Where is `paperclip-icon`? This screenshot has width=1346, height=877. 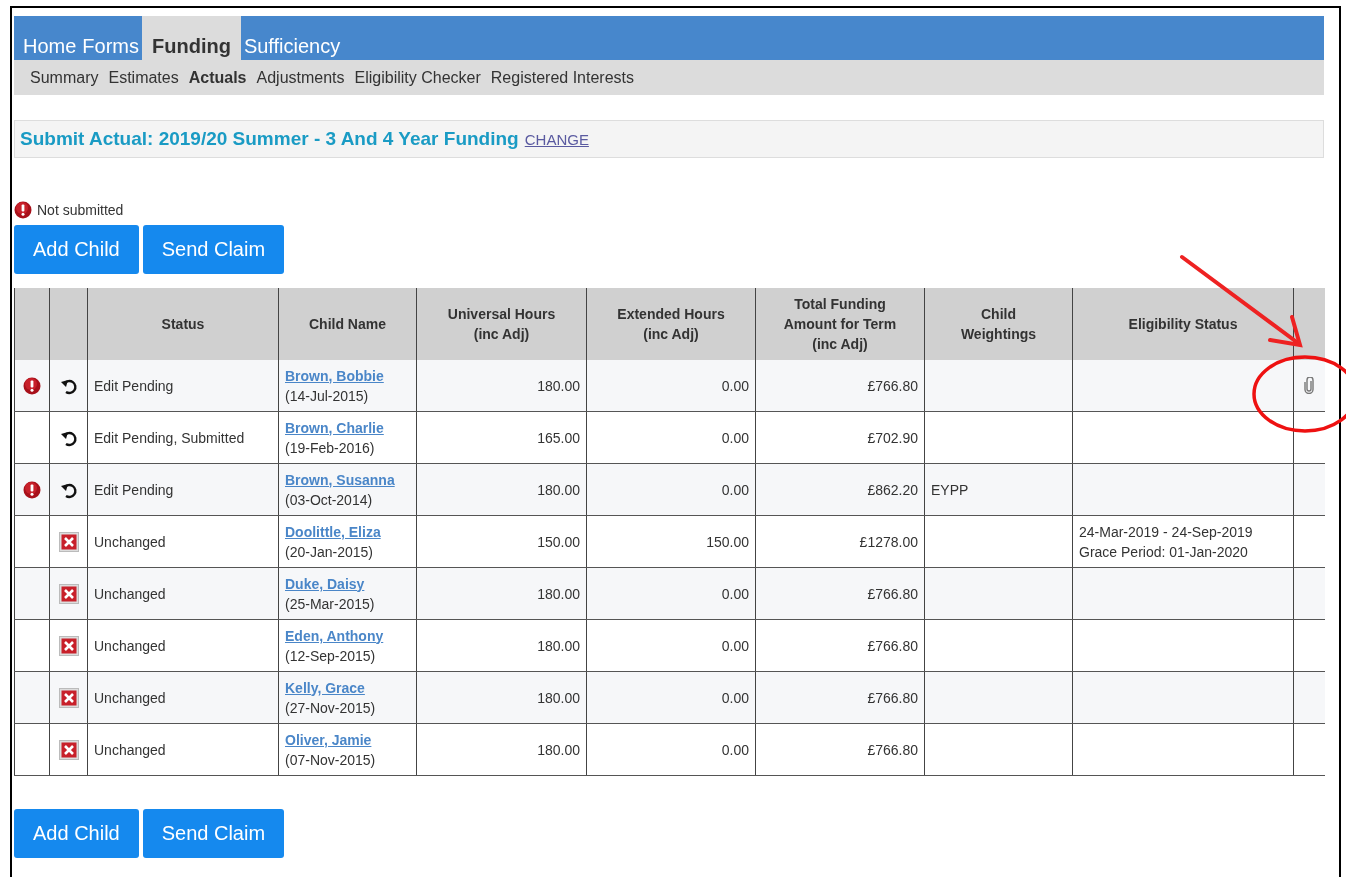
paperclip-icon is located at coordinates (1309, 385).